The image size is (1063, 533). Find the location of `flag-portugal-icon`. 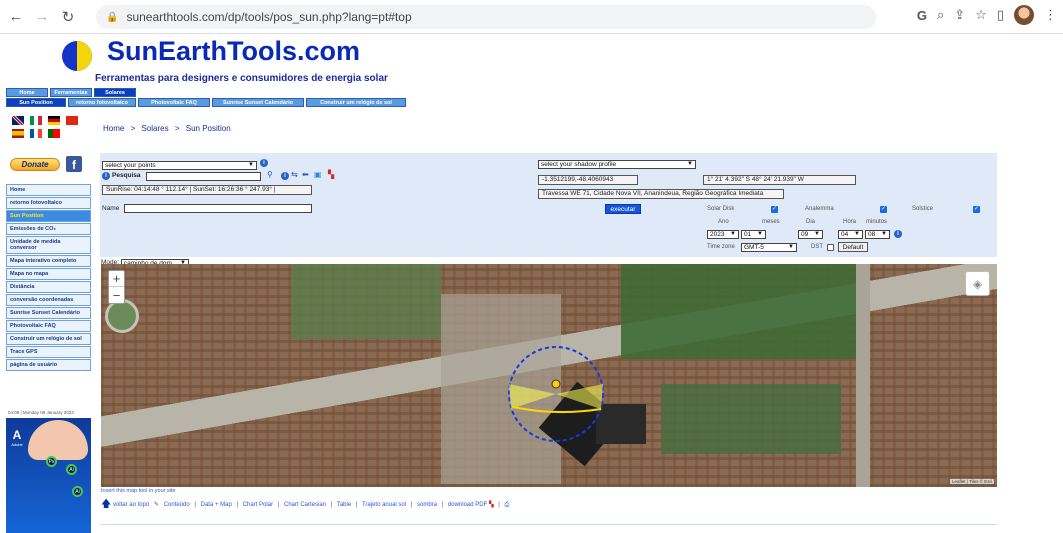

flag-portugal-icon is located at coordinates (54, 133).